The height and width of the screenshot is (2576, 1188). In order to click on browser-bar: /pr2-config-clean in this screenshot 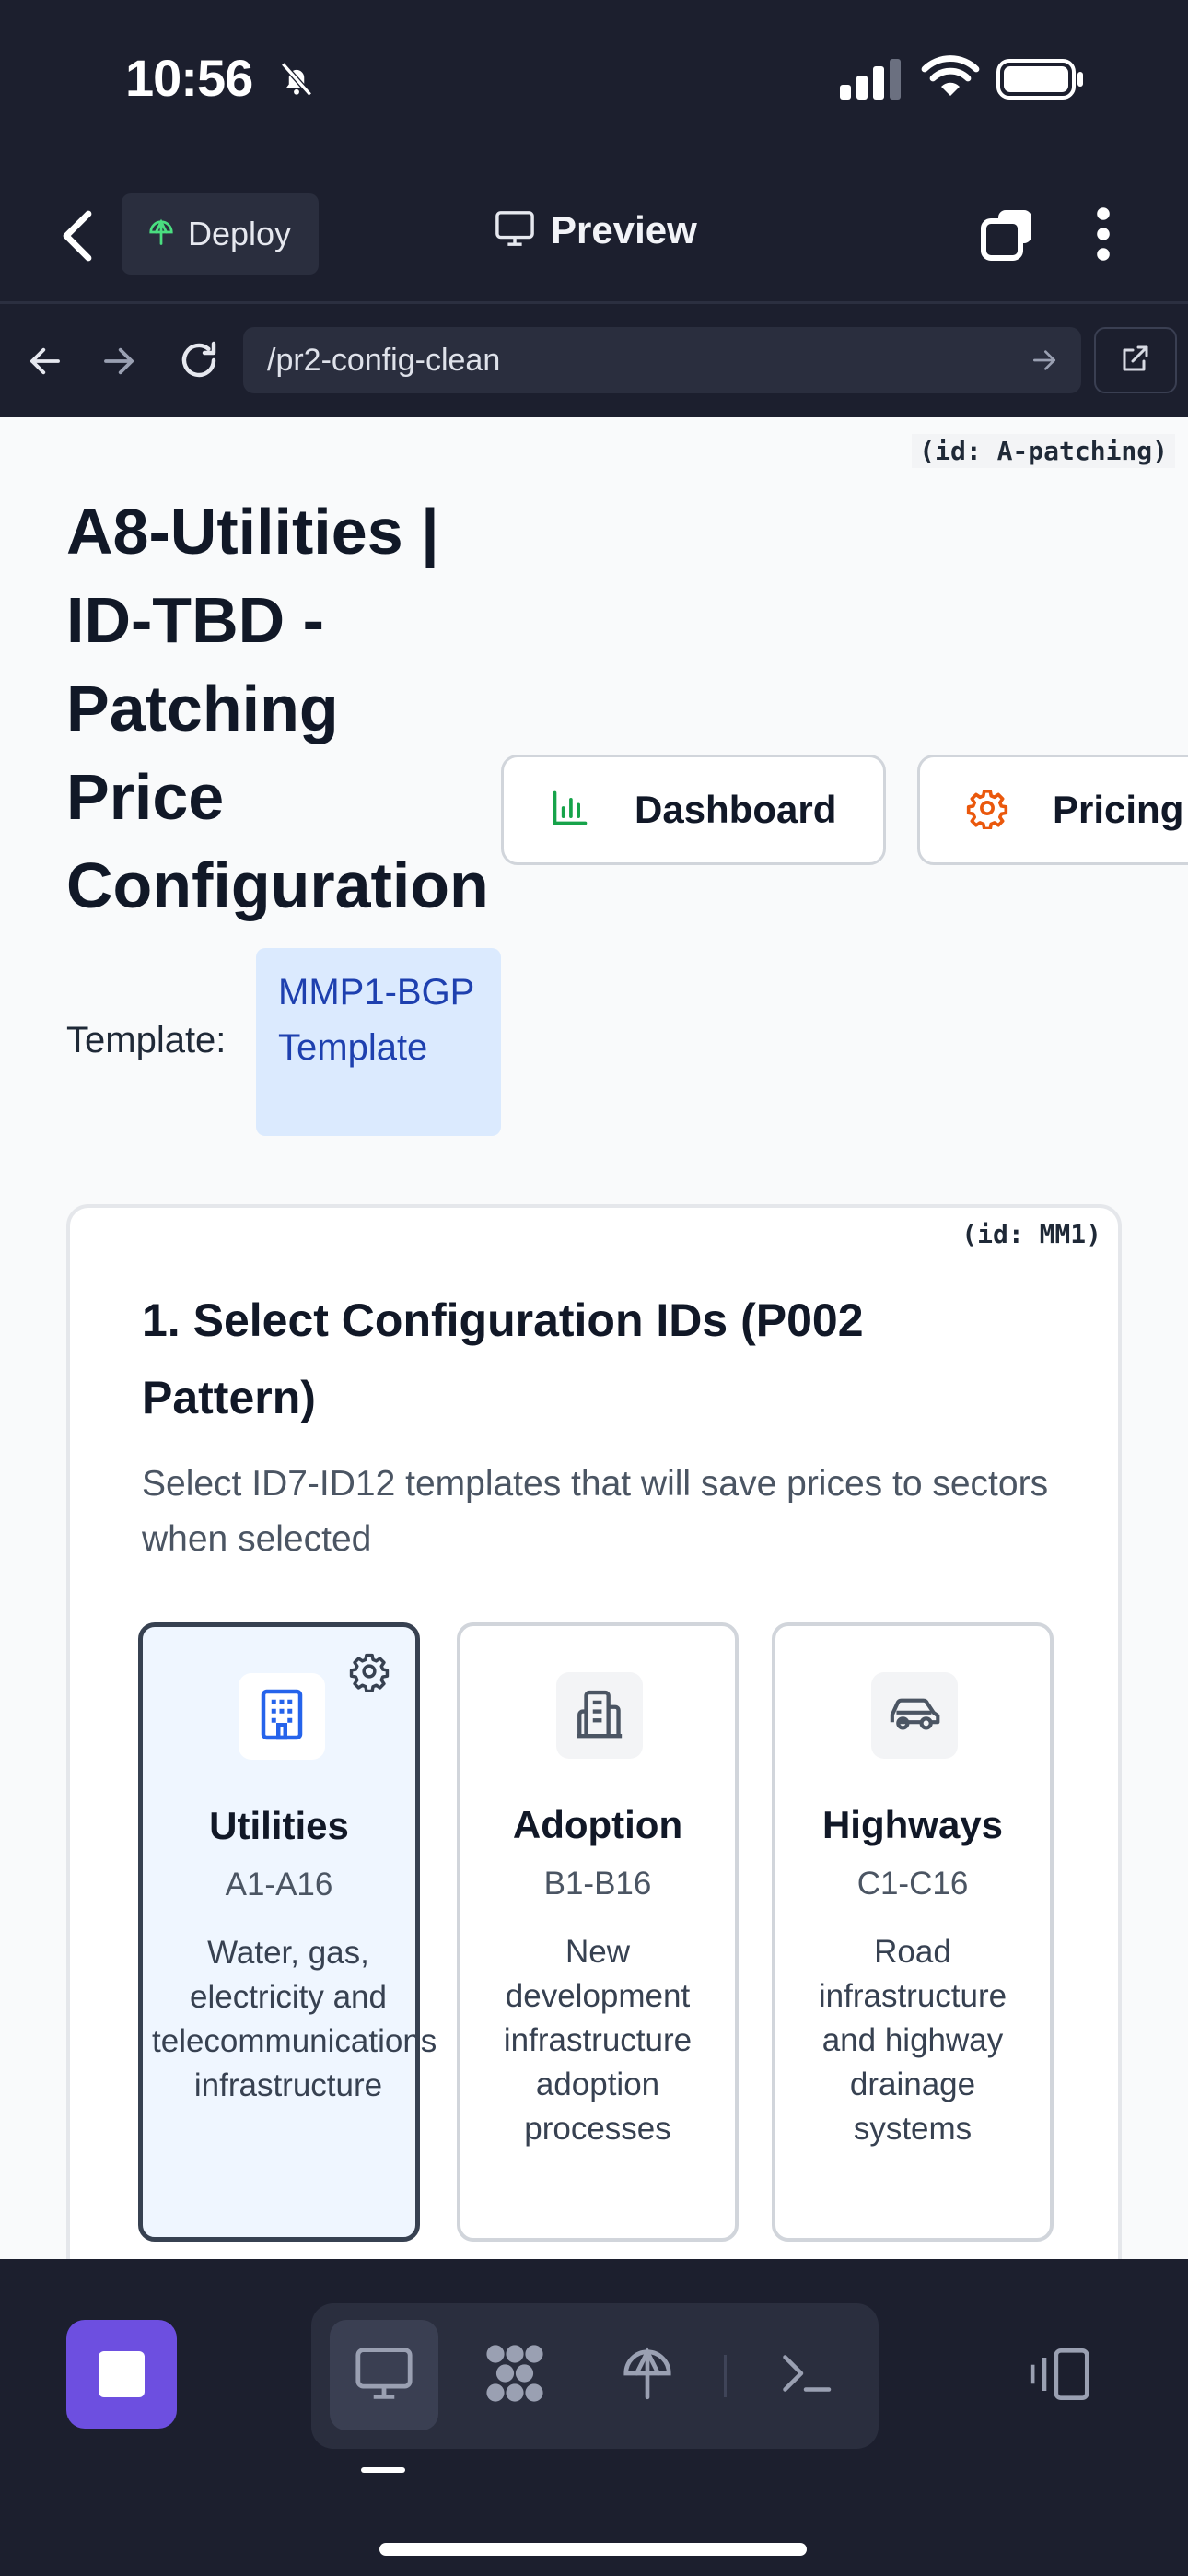, I will do `click(594, 362)`.